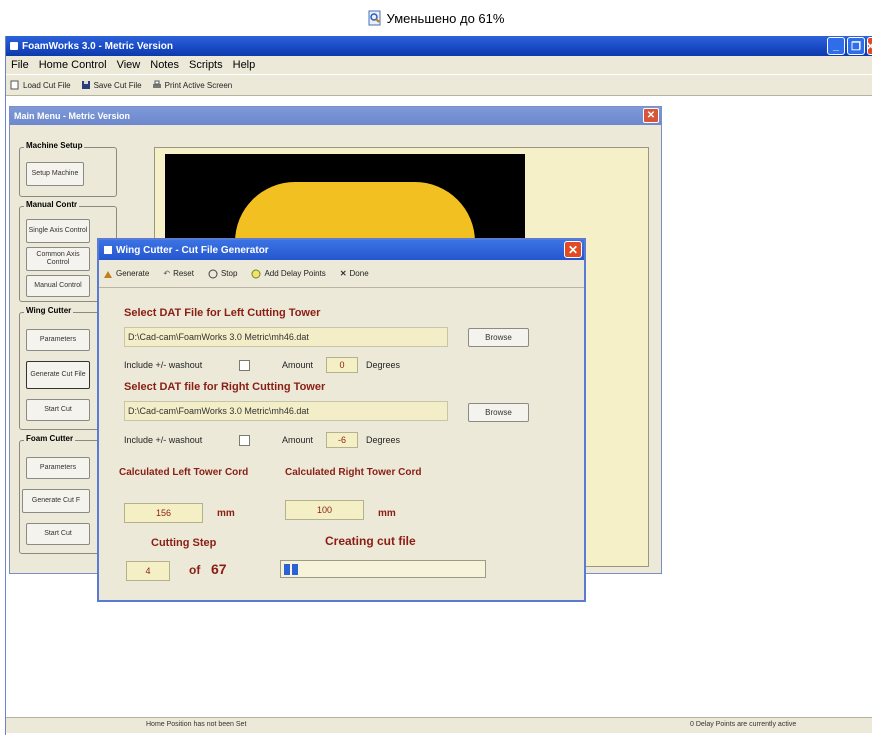 The image size is (872, 735). Describe the element at coordinates (573, 249) in the screenshot. I see `dialog-close-button: ✕` at that location.